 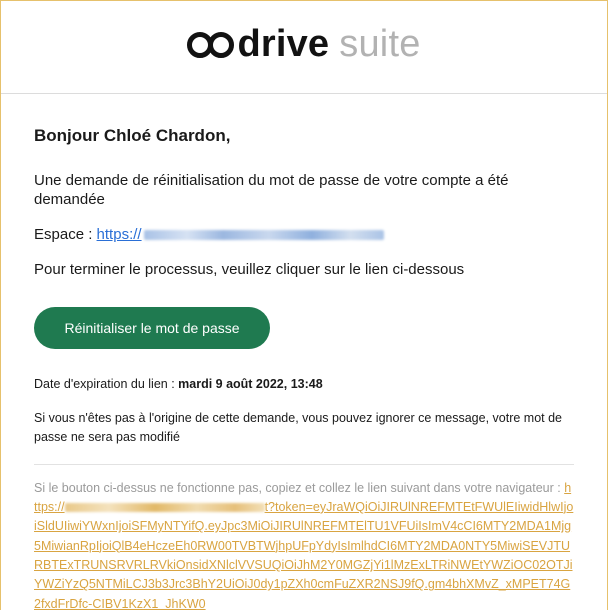 What do you see at coordinates (65, 234) in the screenshot?
I see `space-label: Espace :` at bounding box center [65, 234].